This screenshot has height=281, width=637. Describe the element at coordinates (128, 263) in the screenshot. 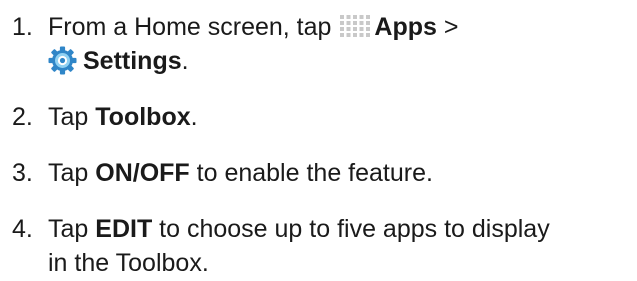

I see `step-text-line2: in the Toolbox.` at that location.